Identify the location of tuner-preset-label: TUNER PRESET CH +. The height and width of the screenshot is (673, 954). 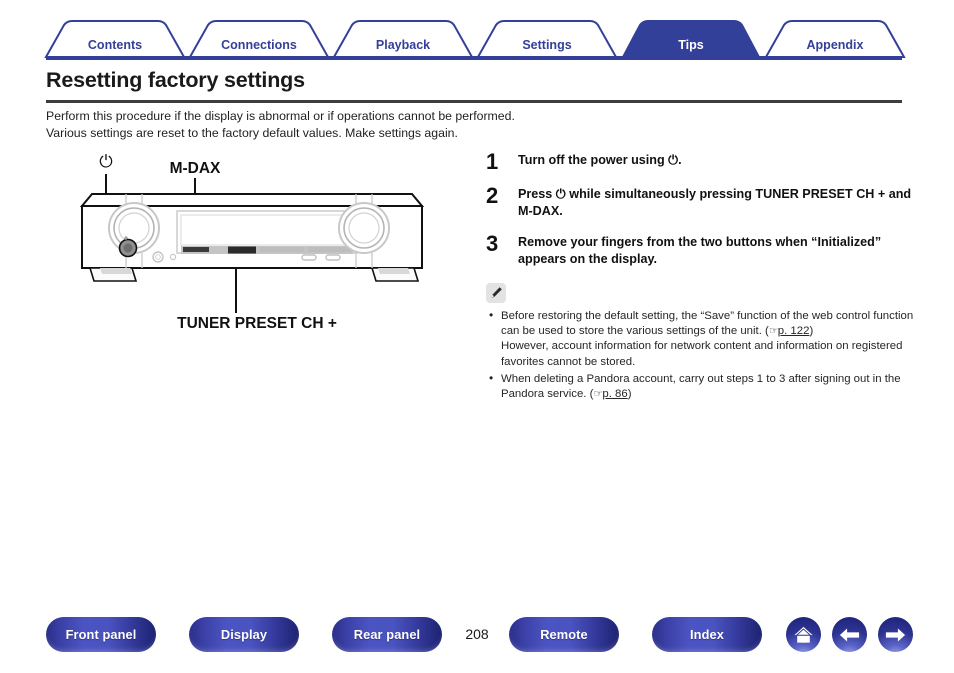
(257, 323).